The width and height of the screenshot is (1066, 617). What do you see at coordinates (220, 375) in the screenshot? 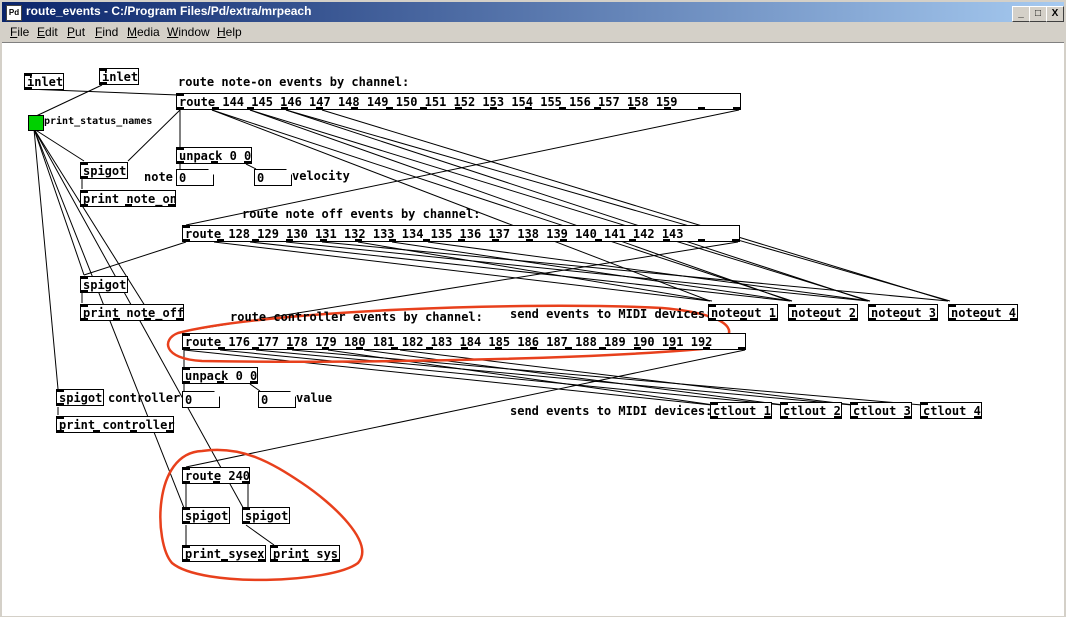
I see `unpack-controller: unpack 0 0` at bounding box center [220, 375].